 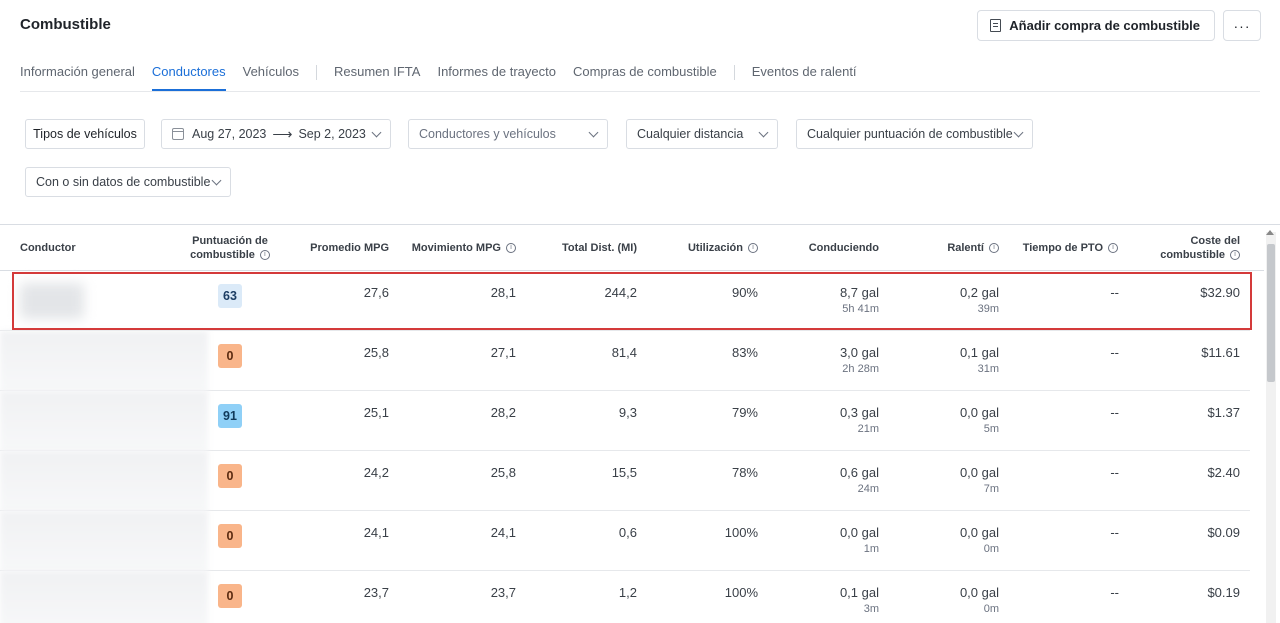 I want to click on tab-trip-reports: Informes de trayecto, so click(x=496, y=75).